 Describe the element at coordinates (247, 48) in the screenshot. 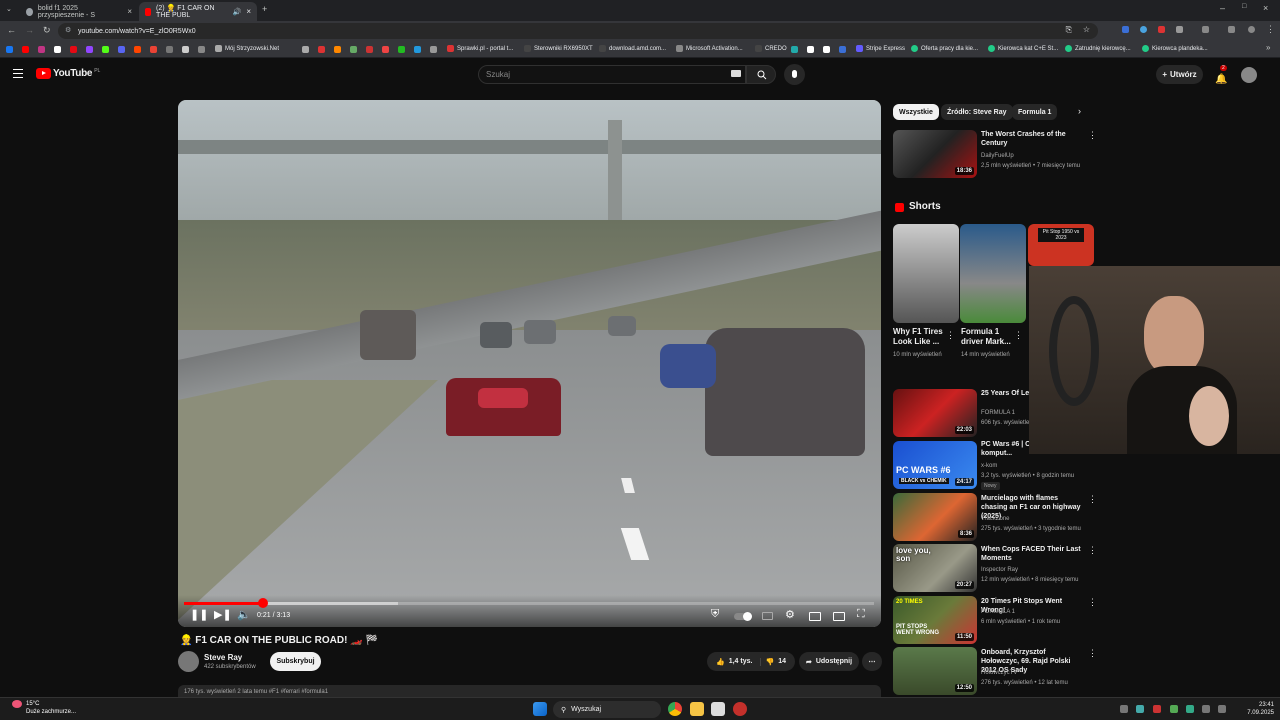

I see `bookmark-item: Mój Strzyzowski.Net` at that location.